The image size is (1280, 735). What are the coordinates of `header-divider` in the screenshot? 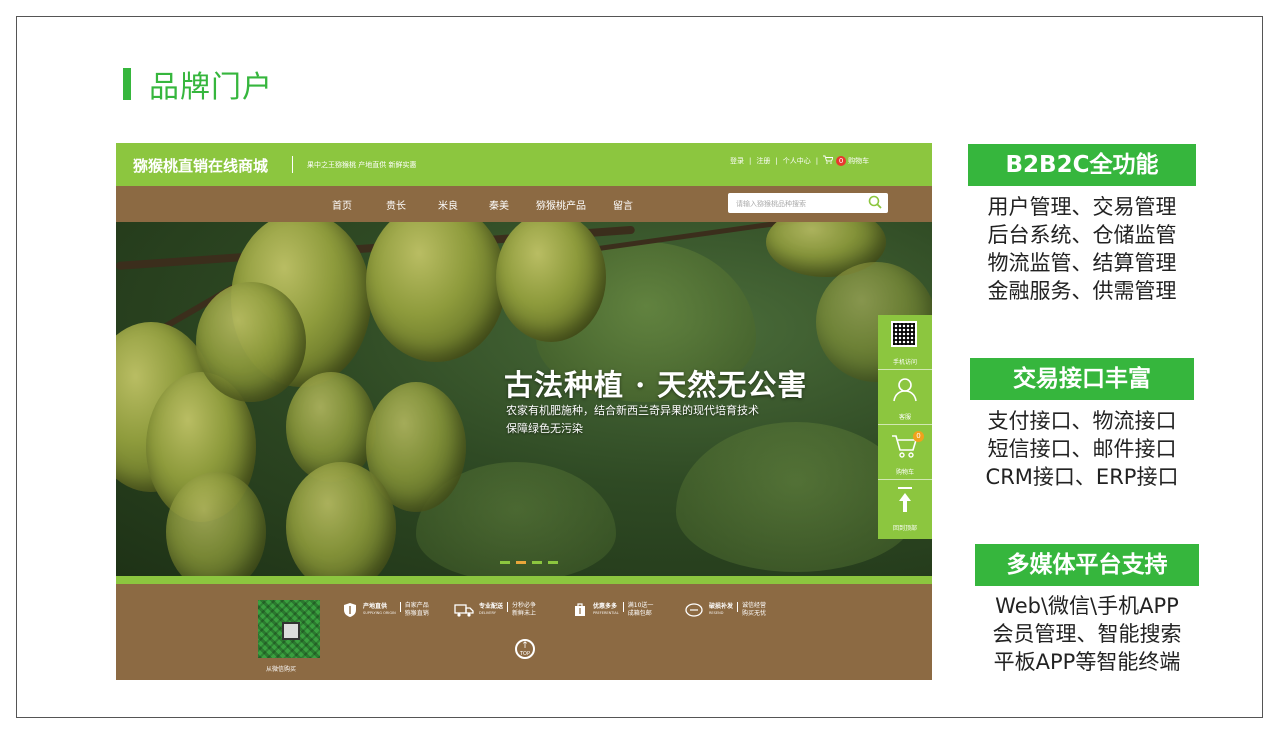 It's located at (292, 164).